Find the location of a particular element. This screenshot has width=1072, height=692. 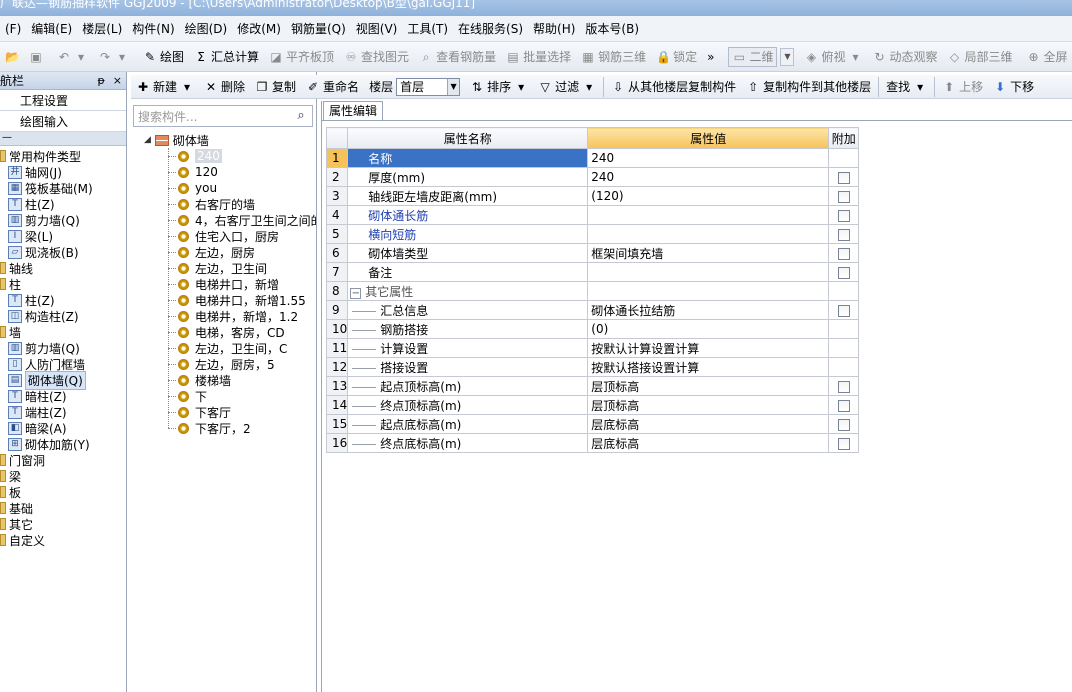

menu-item: 楼层(L) is located at coordinates (102, 28).